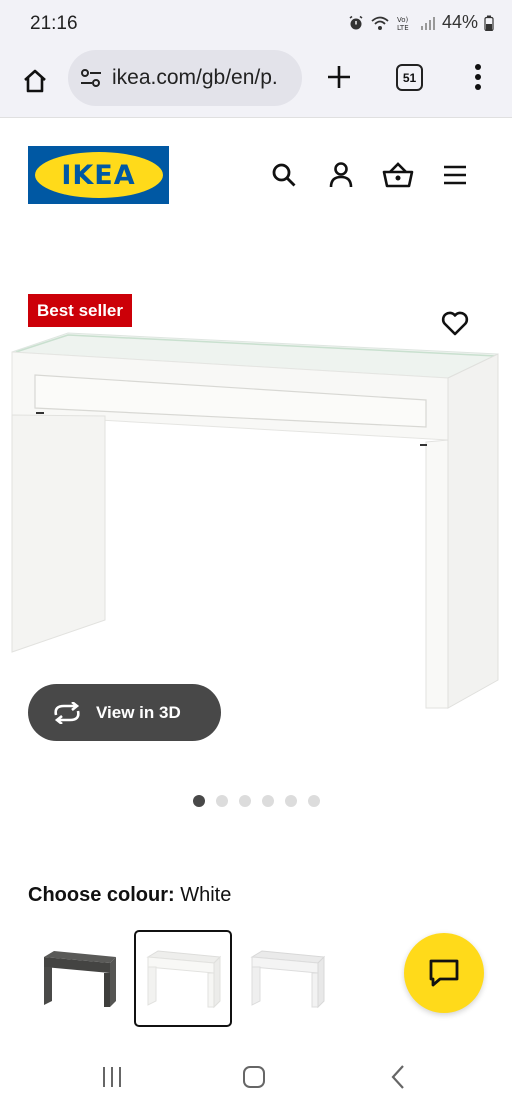 The image size is (512, 1109). I want to click on chat-button, so click(444, 973).